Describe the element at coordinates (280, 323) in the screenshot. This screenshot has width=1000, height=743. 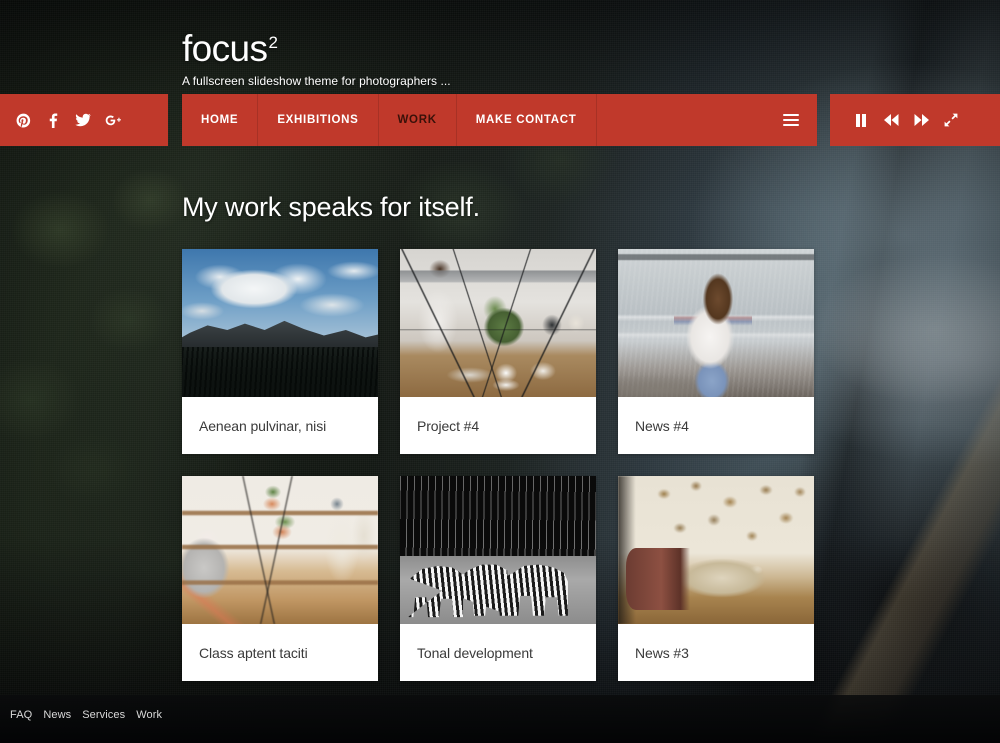
I see `mountain-landscape-photo` at that location.